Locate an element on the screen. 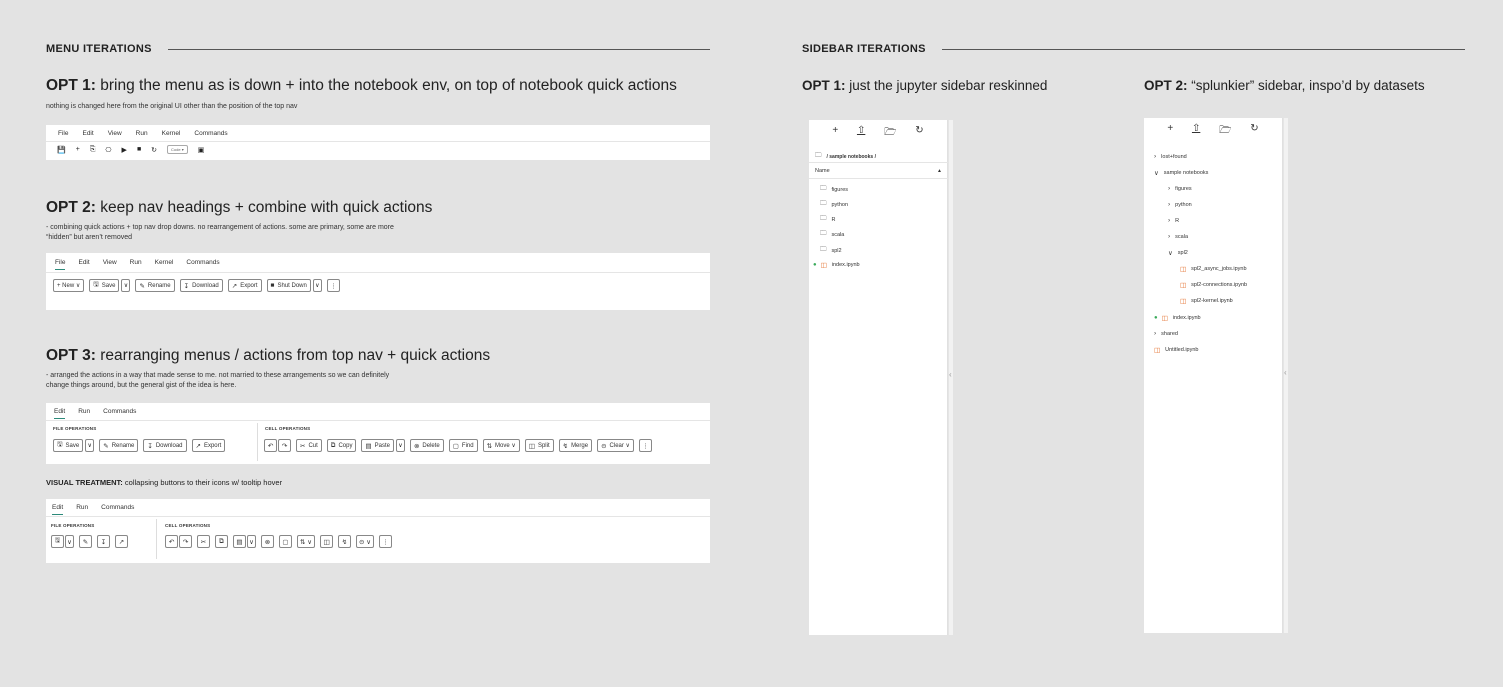 This screenshot has width=1503, height=687. merge-button: ↯ Merge is located at coordinates (575, 445).